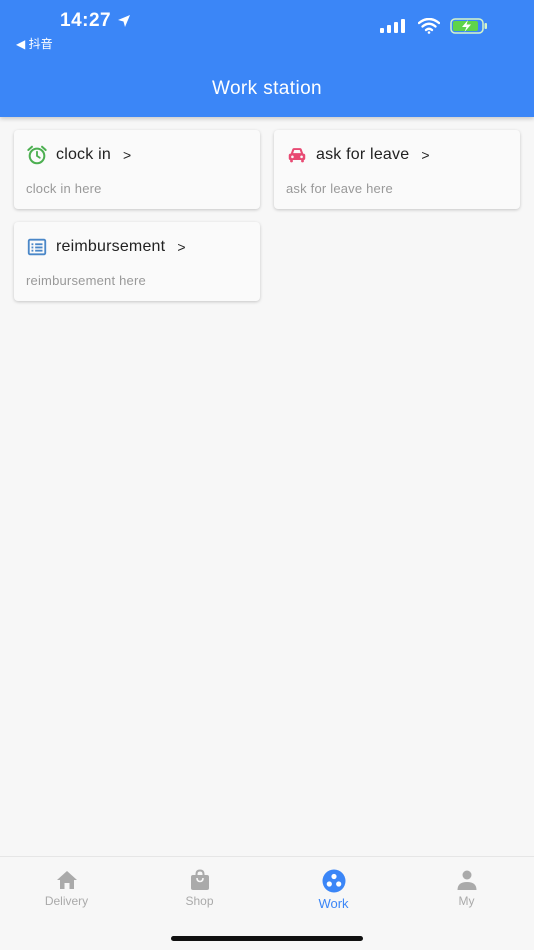  I want to click on shopping-bag-icon, so click(199, 879).